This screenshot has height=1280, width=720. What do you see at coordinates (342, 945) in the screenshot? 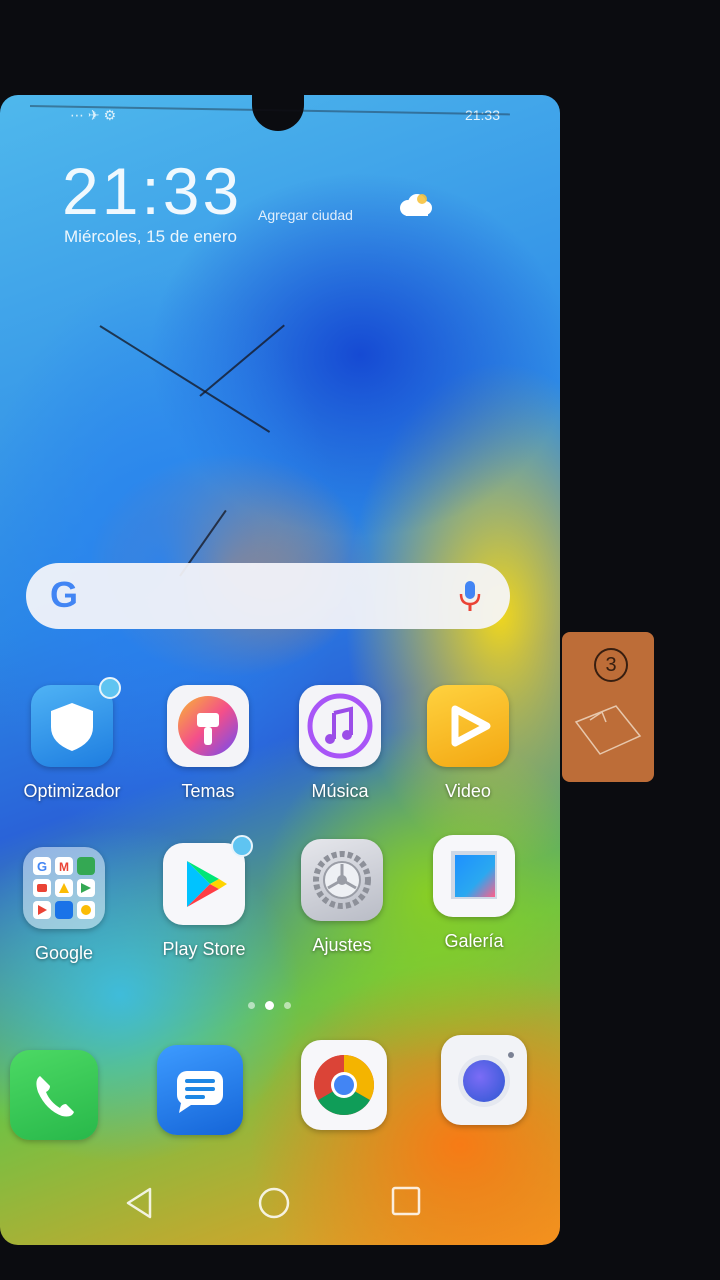
I see `app-label: Ajustes` at bounding box center [342, 945].